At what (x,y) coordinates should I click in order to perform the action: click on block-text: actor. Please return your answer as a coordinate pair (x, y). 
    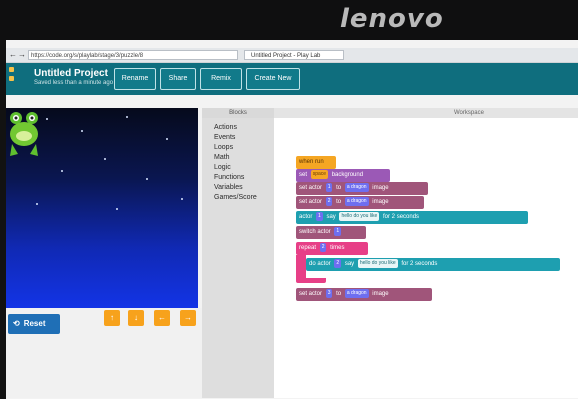
    Looking at the image, I should click on (306, 217).